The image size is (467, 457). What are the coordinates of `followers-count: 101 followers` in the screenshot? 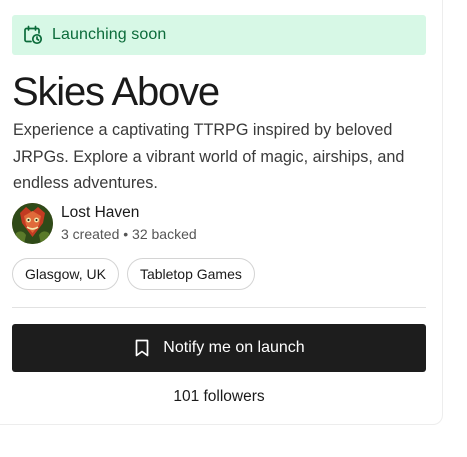 It's located at (219, 396).